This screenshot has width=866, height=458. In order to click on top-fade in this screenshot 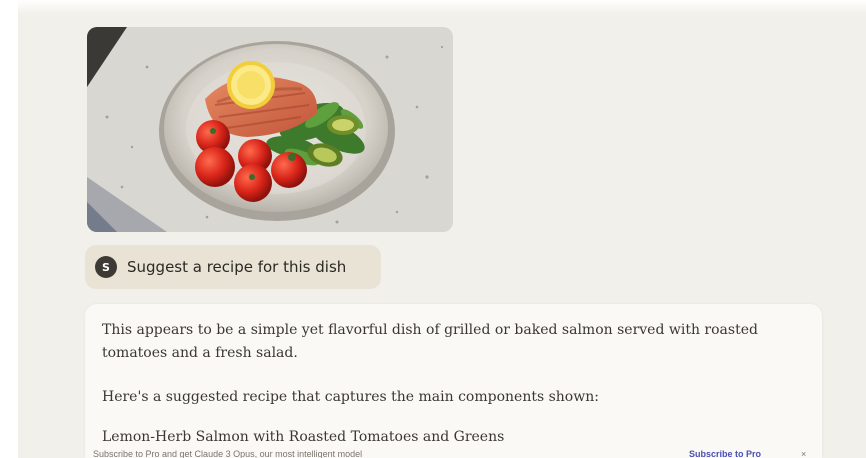, I will do `click(442, 7)`.